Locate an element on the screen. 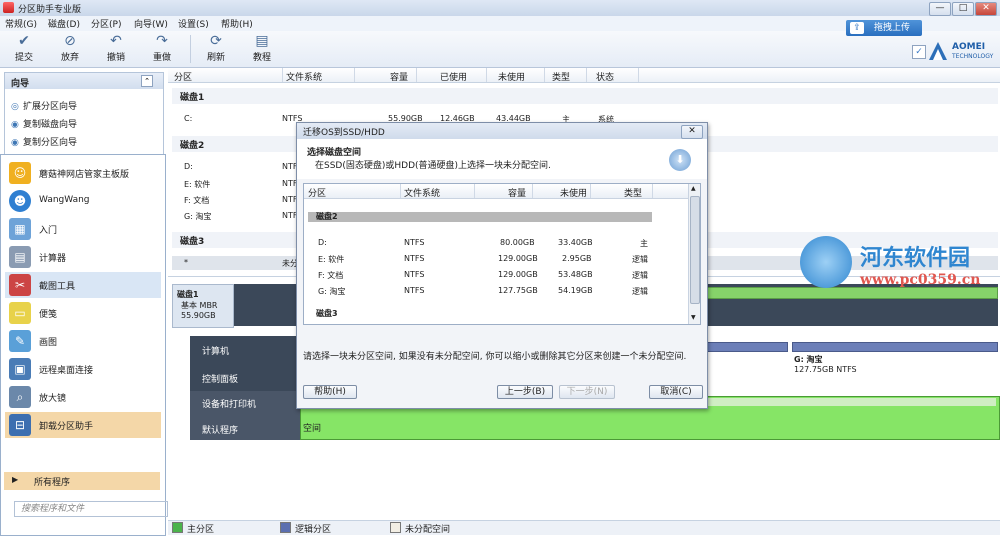 This screenshot has height=536, width=1000. refresh-button: ⟳ 刷新 is located at coordinates (216, 48).